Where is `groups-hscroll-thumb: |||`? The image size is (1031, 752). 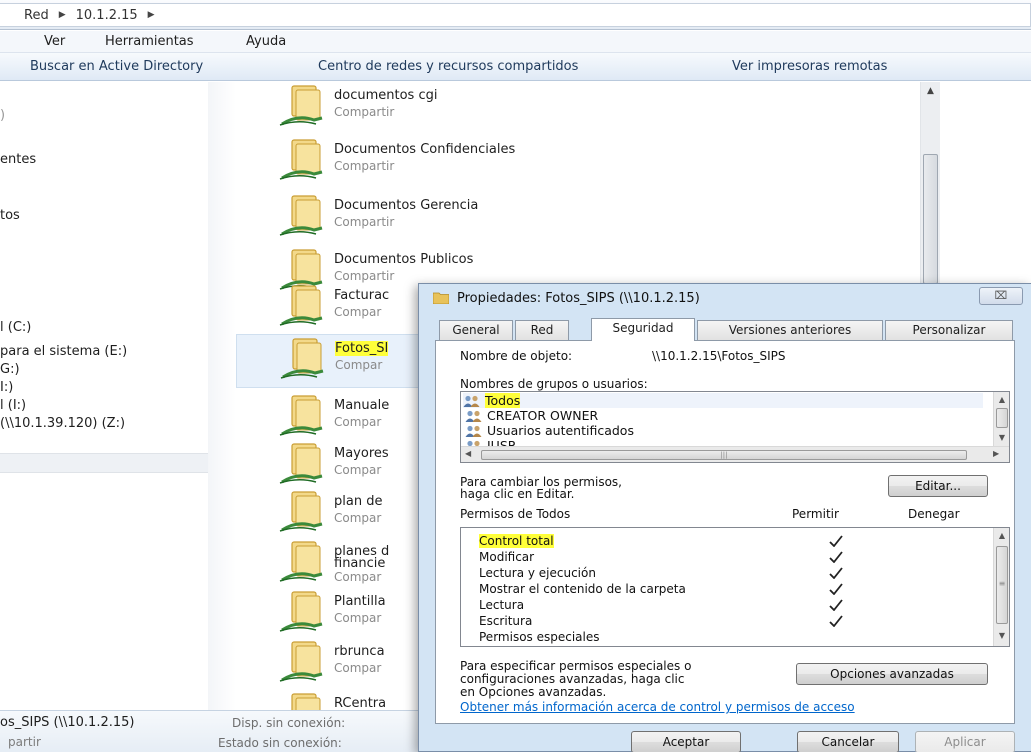 groups-hscroll-thumb: ||| is located at coordinates (724, 455).